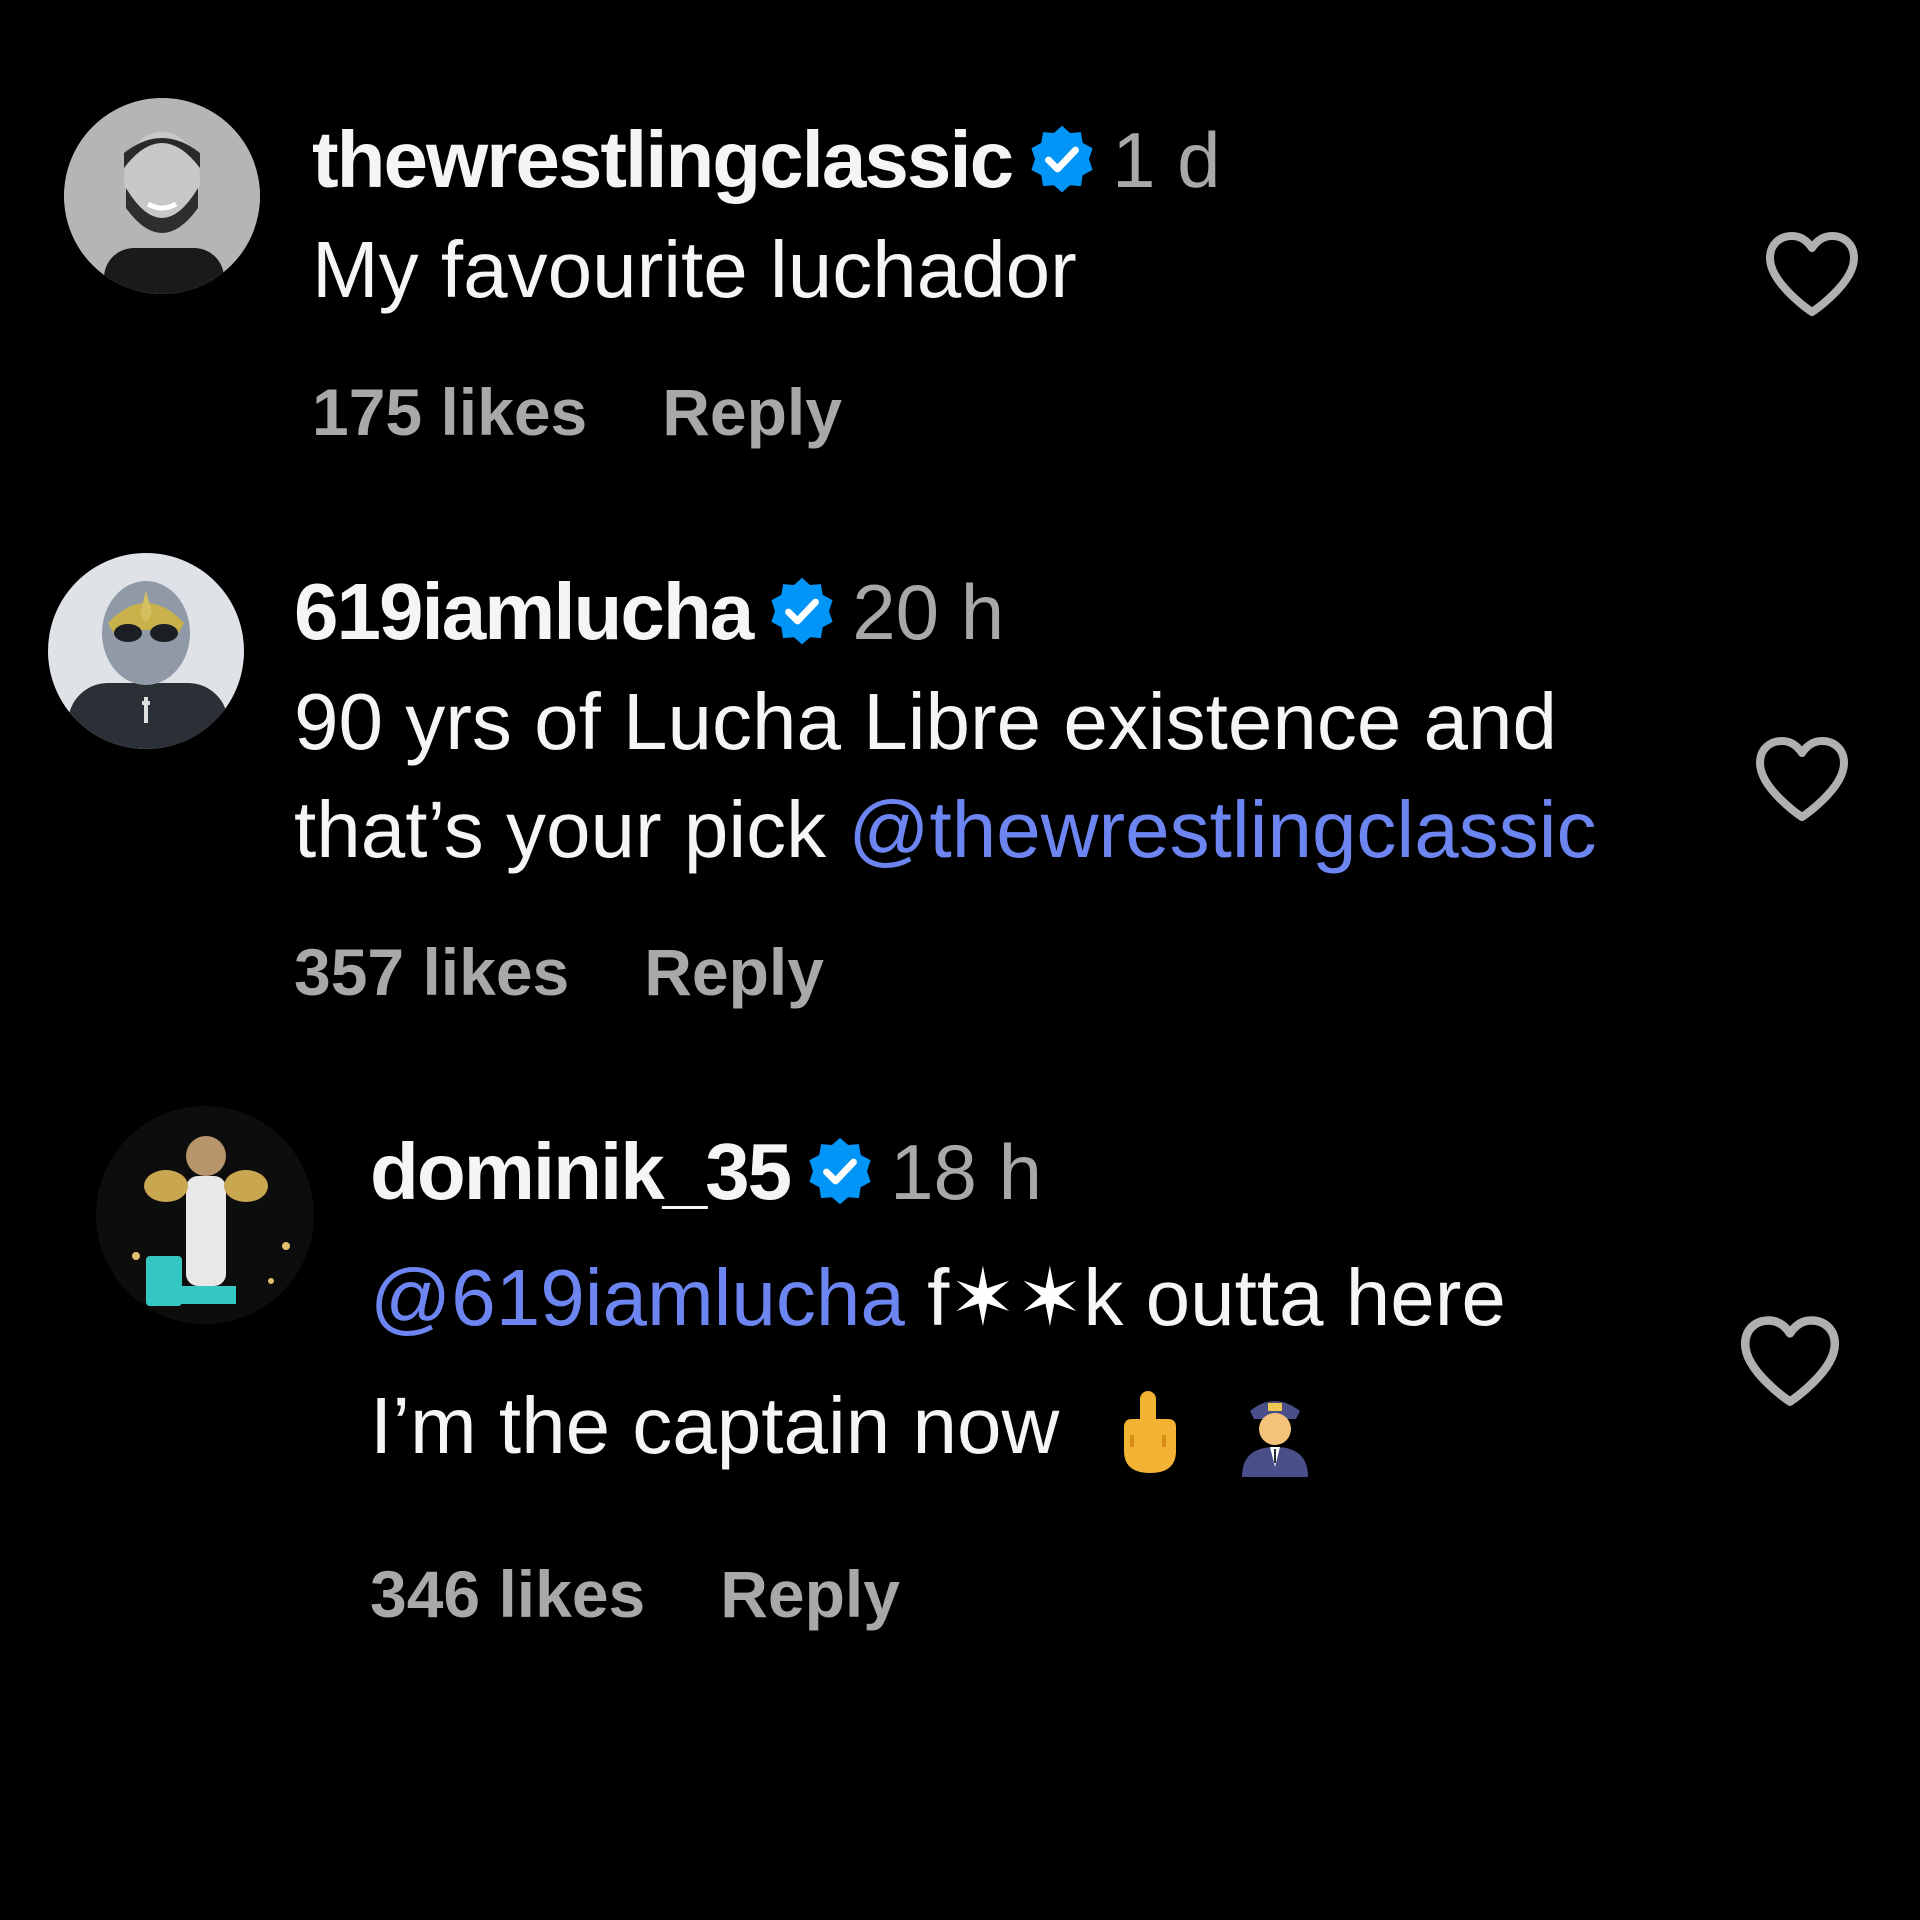 Image resolution: width=1920 pixels, height=1920 pixels. What do you see at coordinates (581, 1172) in the screenshot?
I see `username: dominik_35` at bounding box center [581, 1172].